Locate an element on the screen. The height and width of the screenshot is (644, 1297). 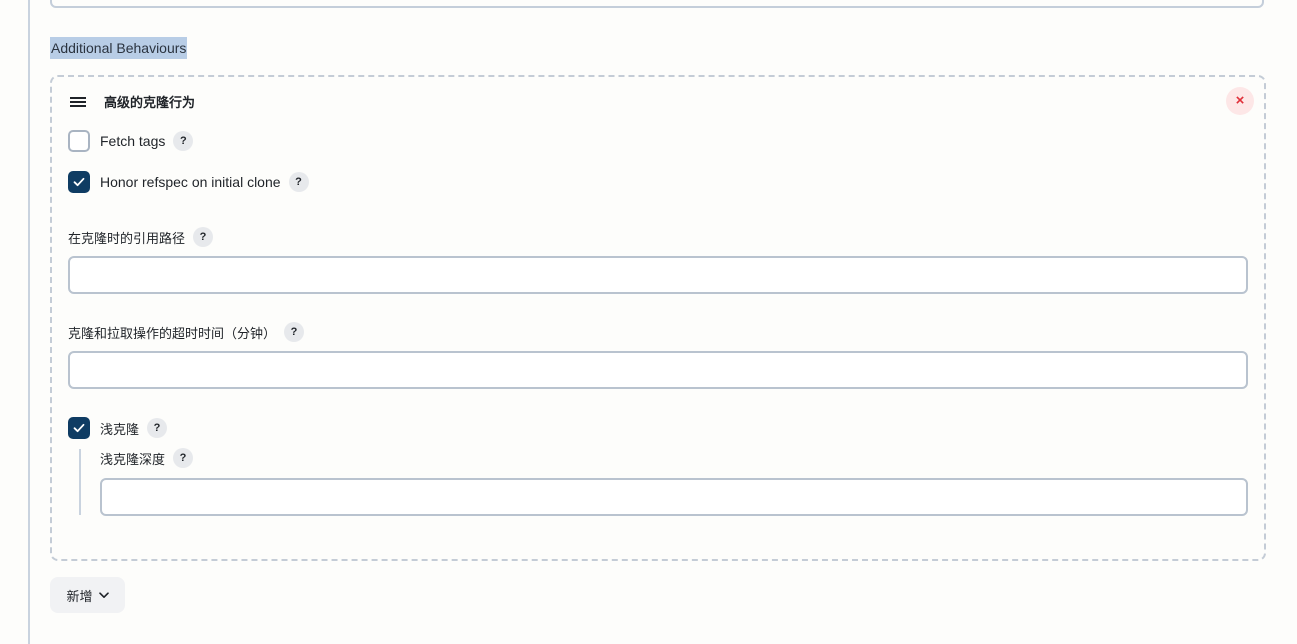
fetch-tags-label: Fetch tags is located at coordinates (133, 141).